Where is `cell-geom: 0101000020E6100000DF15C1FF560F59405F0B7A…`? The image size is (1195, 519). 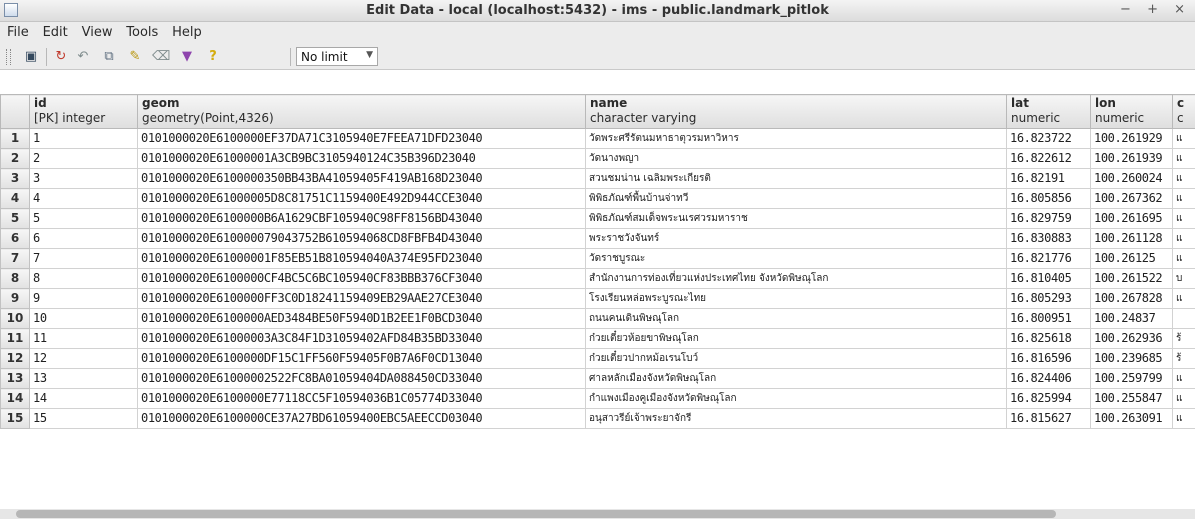
cell-geom: 0101000020E6100000DF15C1FF560F59405F0B7A… is located at coordinates (361, 358).